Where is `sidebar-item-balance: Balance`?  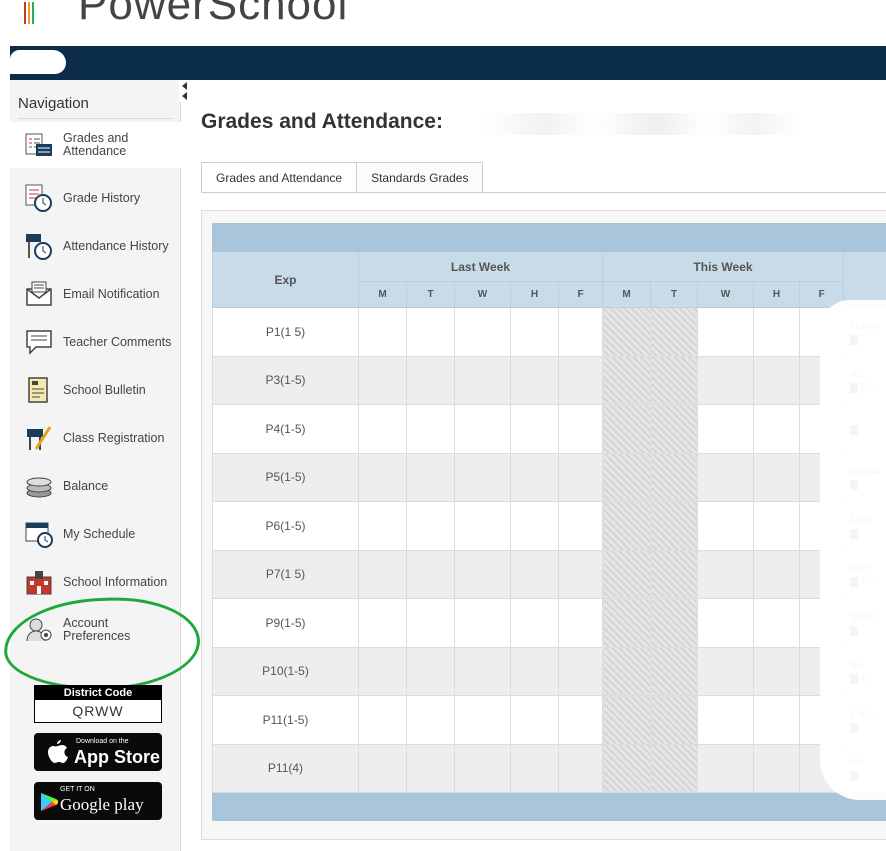
sidebar-item-balance: Balance is located at coordinates (95, 486).